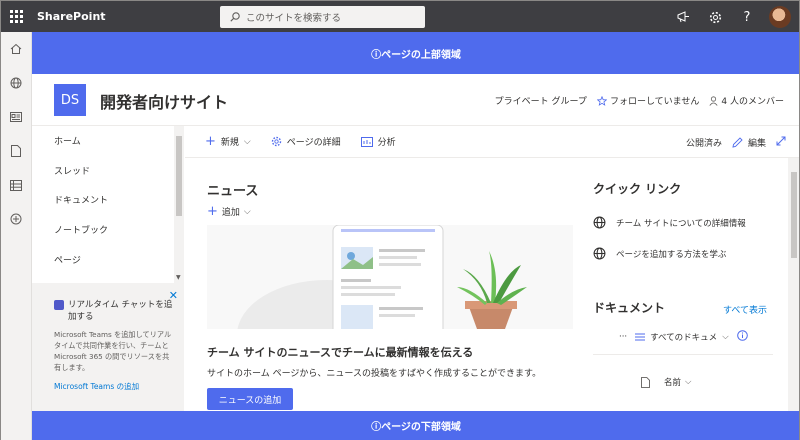  I want to click on app-brand: SharePoint, so click(71, 16).